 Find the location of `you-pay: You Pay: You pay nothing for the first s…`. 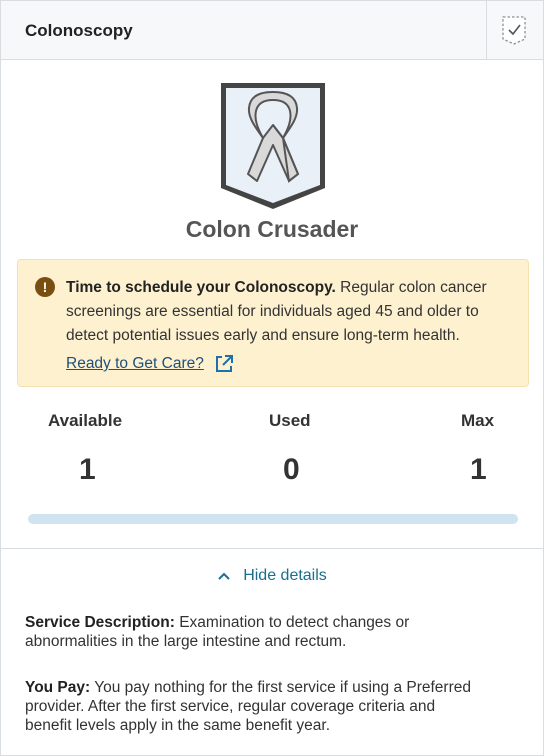

you-pay: You Pay: You pay nothing for the first s… is located at coordinates (255, 706).